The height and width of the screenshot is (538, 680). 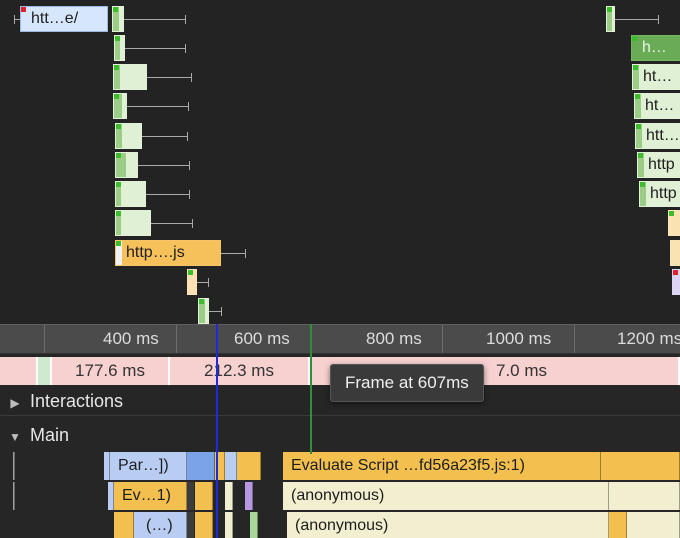 I want to click on frame-duration: 7.0 ms, so click(x=522, y=370).